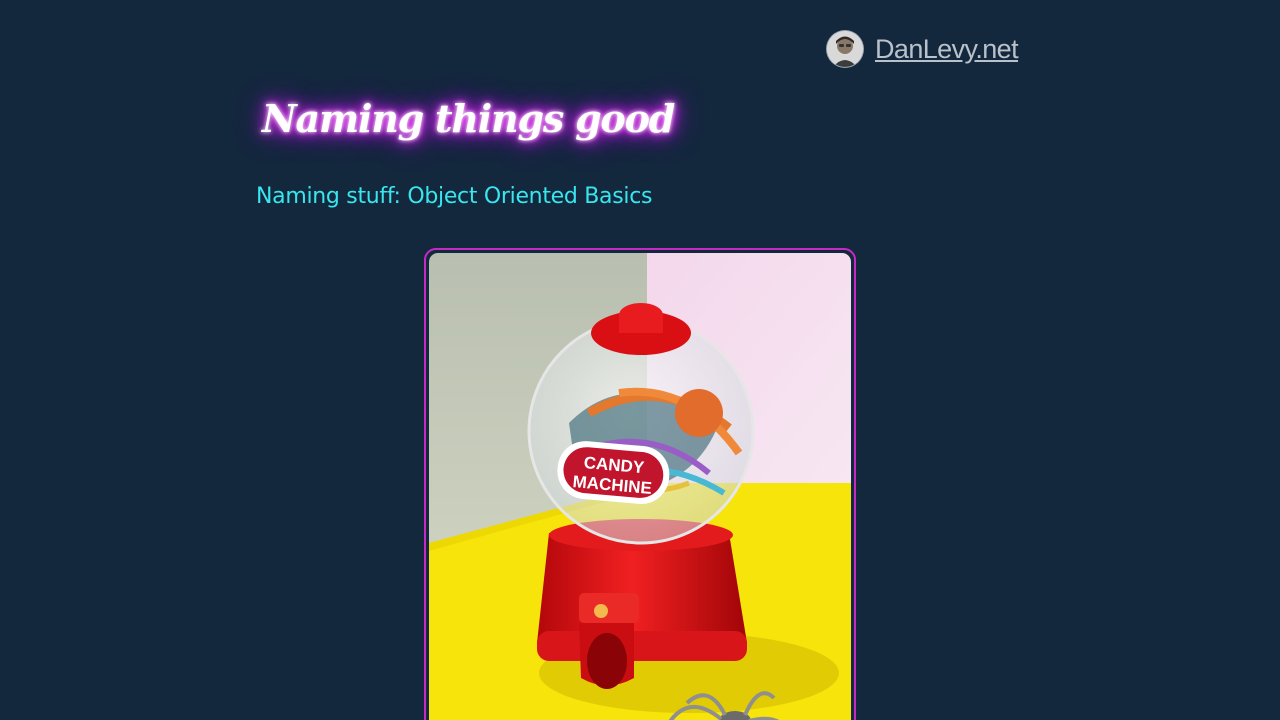 The height and width of the screenshot is (720, 1280). I want to click on post-subtitle: Naming stuff: Object Oriented Basics, so click(454, 196).